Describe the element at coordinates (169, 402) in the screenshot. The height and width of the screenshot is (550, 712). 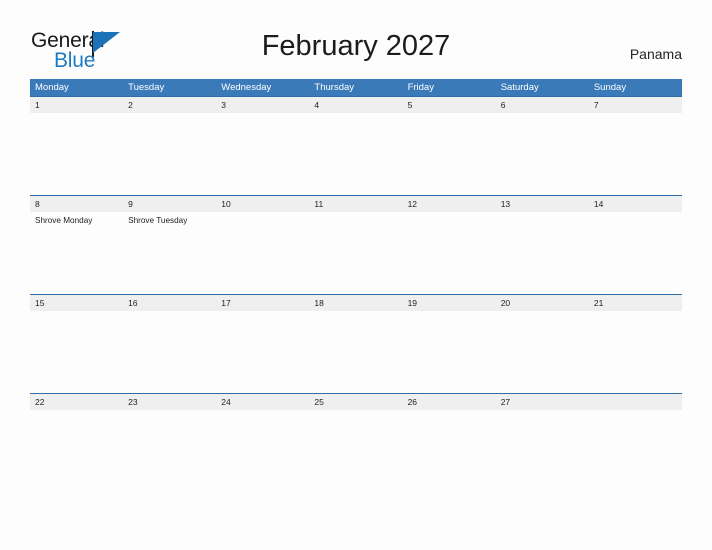
I see `date-number: 23` at that location.